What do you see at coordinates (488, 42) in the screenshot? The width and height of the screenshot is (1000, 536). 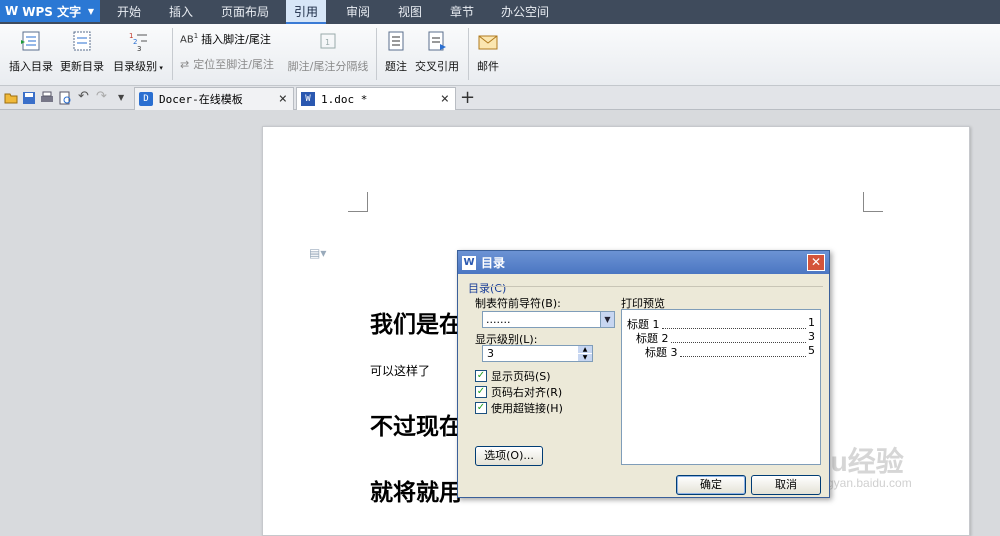 I see `mail-icon` at bounding box center [488, 42].